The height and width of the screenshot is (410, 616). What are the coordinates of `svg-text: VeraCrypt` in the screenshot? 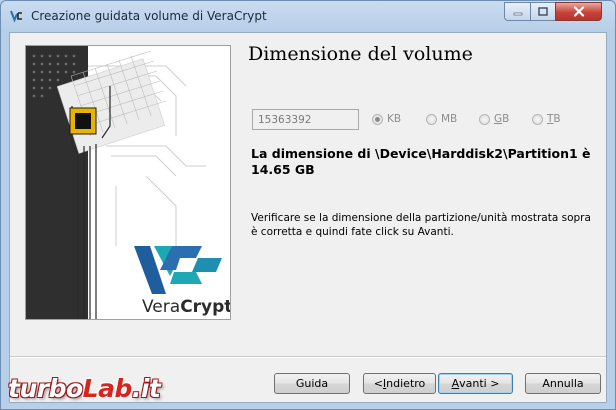 It's located at (186, 307).